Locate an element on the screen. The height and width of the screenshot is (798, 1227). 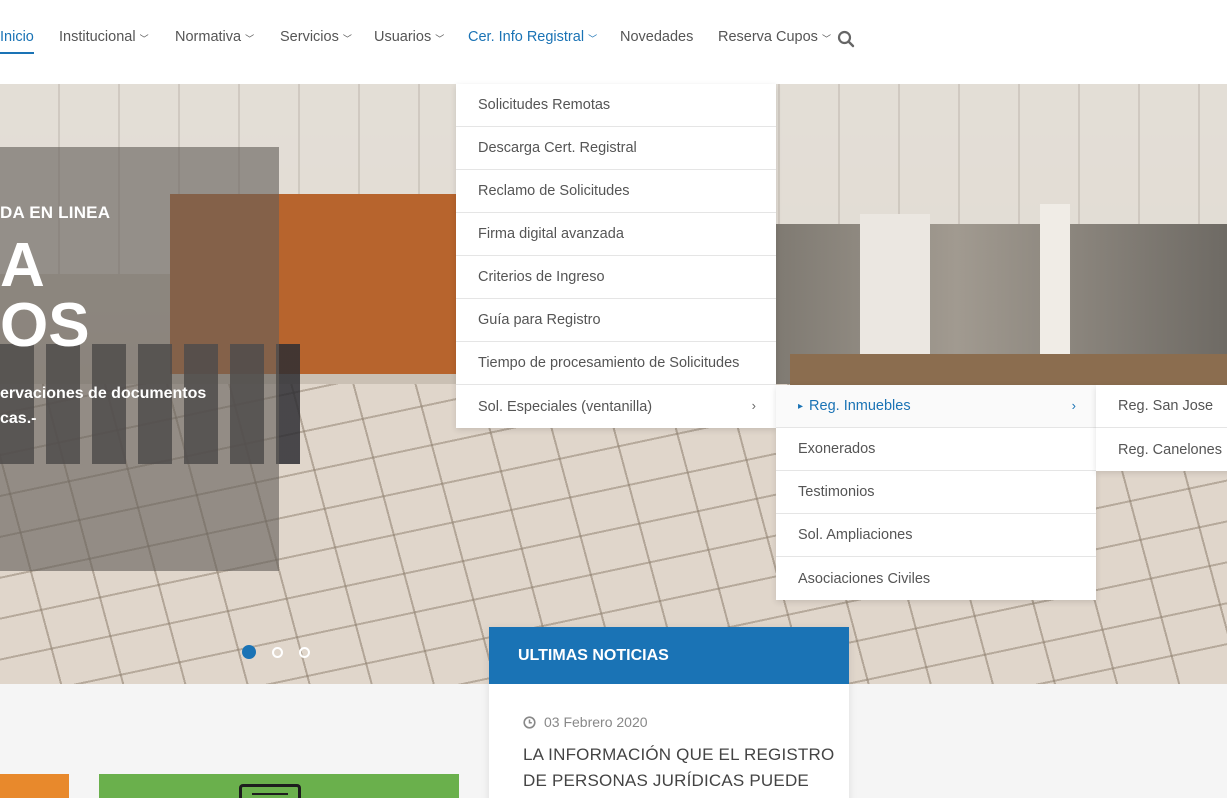
menu-item-label: Tiempo de procesamiento de Solicitudes is located at coordinates (609, 363).